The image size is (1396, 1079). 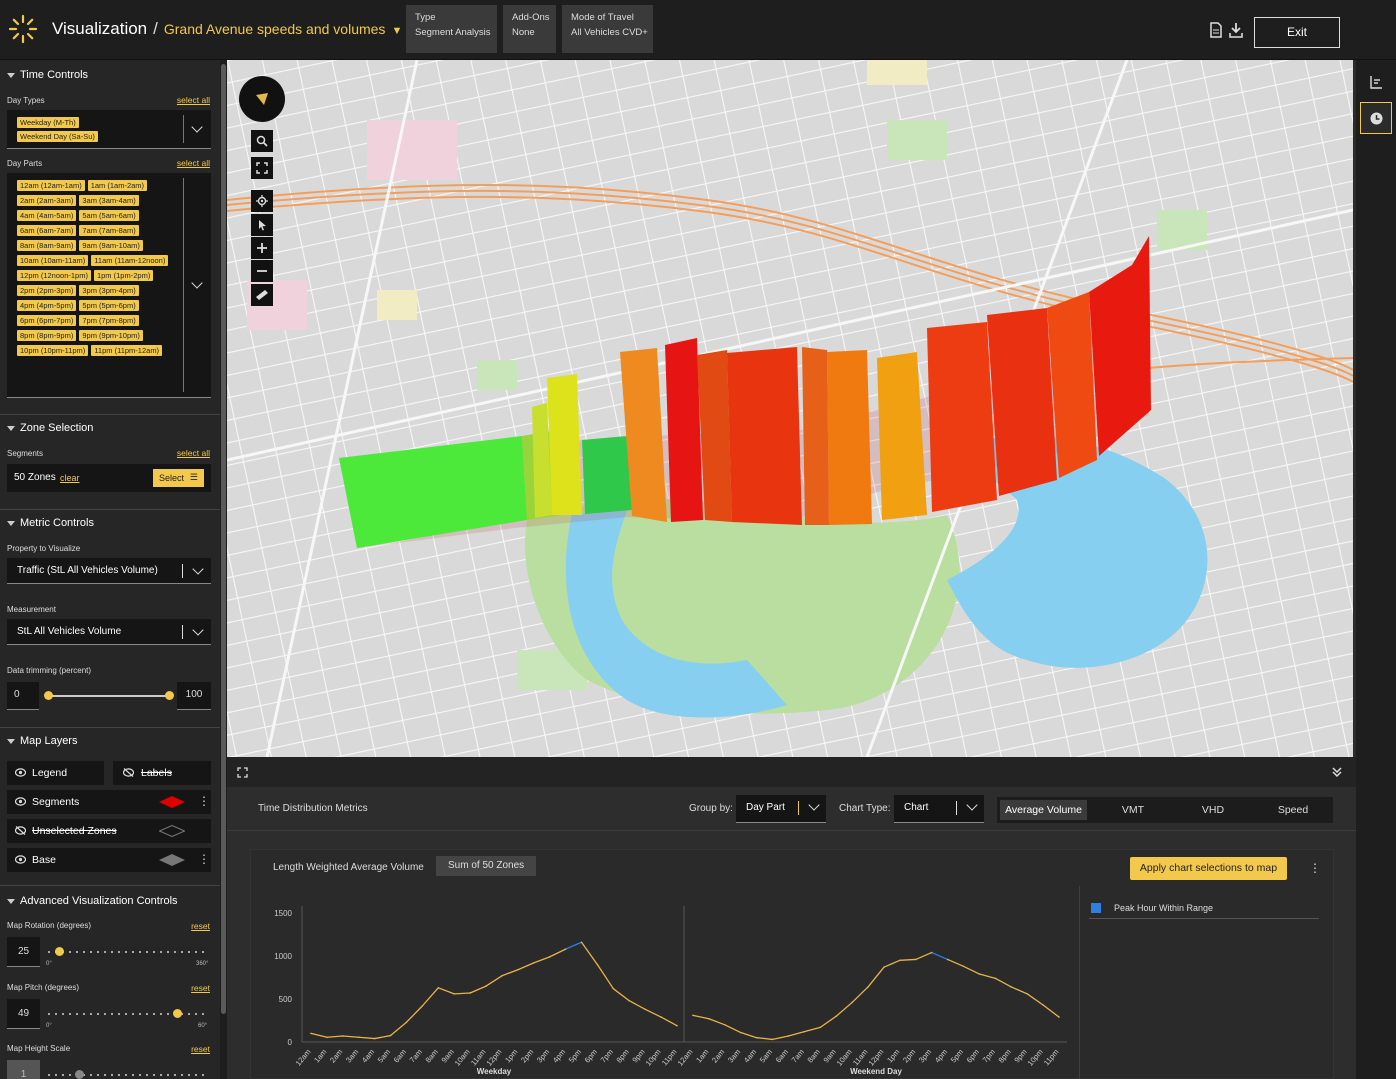 I want to click on chart-kebab-menu-icon: ⋮, so click(x=1315, y=868).